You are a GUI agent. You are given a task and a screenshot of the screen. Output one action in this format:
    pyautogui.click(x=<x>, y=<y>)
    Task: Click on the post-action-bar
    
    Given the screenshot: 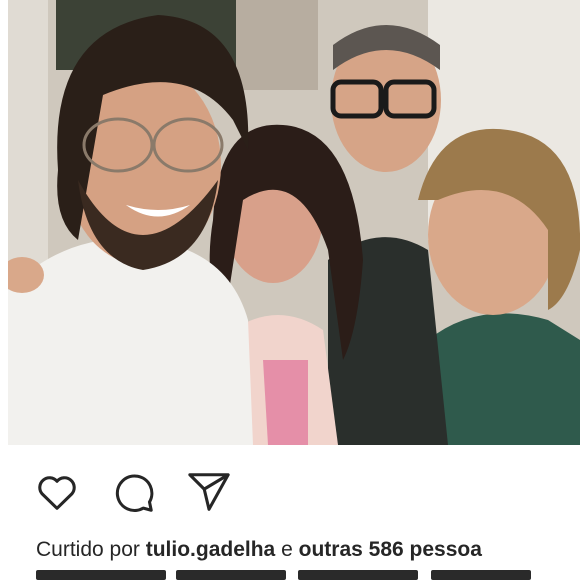 What is the action you would take?
    pyautogui.click(x=133, y=492)
    